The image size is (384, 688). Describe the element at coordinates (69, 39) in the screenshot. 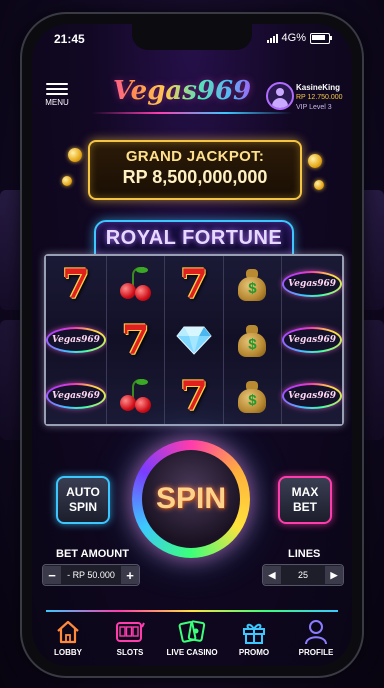

I see `status-time: 21:45` at that location.